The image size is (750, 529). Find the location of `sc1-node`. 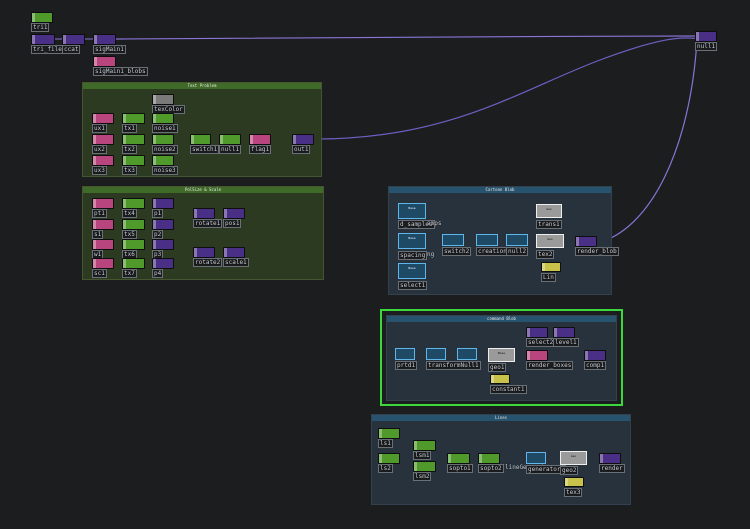

sc1-node is located at coordinates (103, 263).